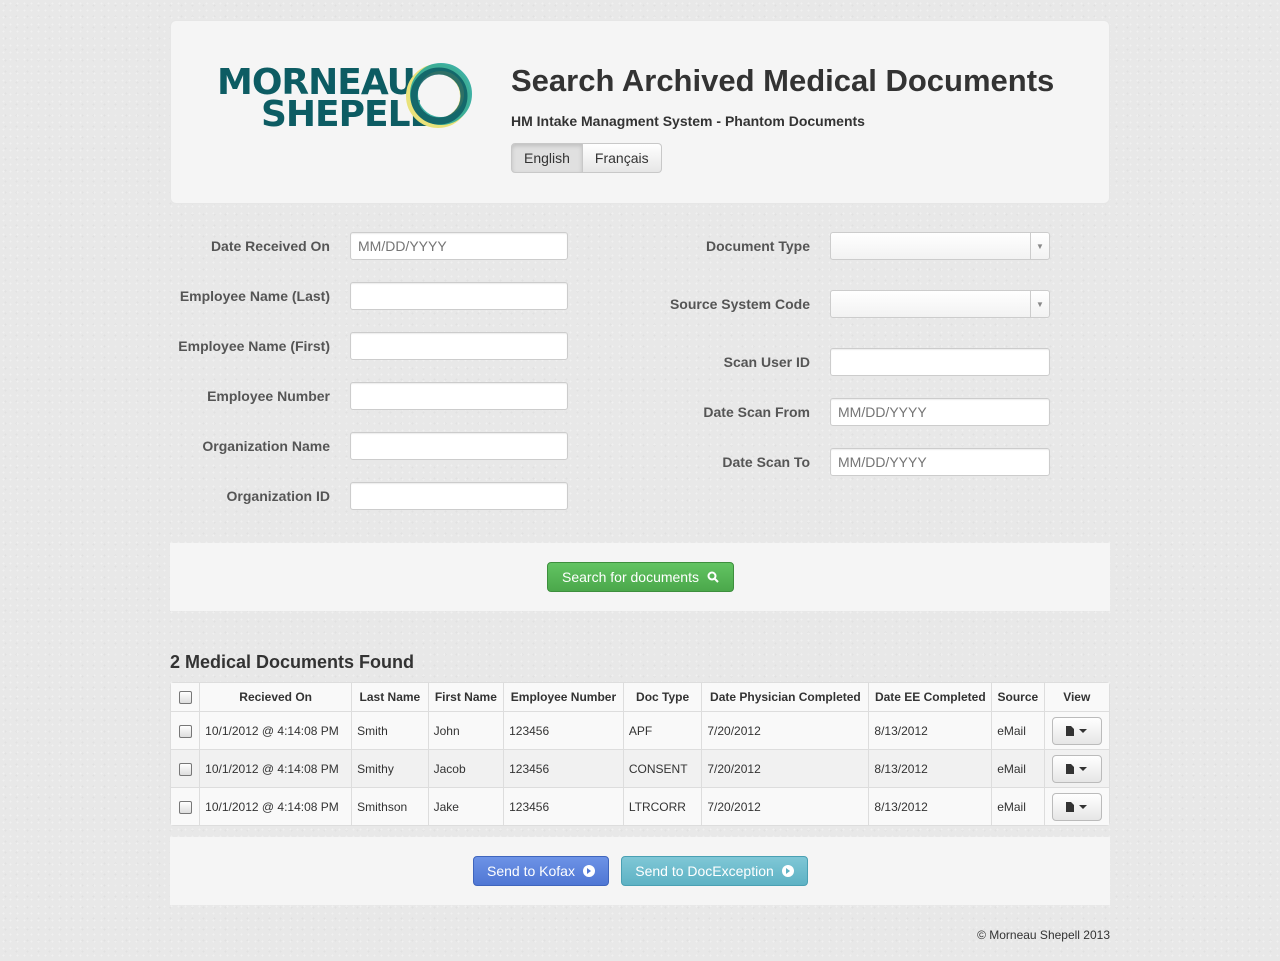 This screenshot has height=961, width=1280. I want to click on send-to-kofax-button: Send to Kofax, so click(541, 871).